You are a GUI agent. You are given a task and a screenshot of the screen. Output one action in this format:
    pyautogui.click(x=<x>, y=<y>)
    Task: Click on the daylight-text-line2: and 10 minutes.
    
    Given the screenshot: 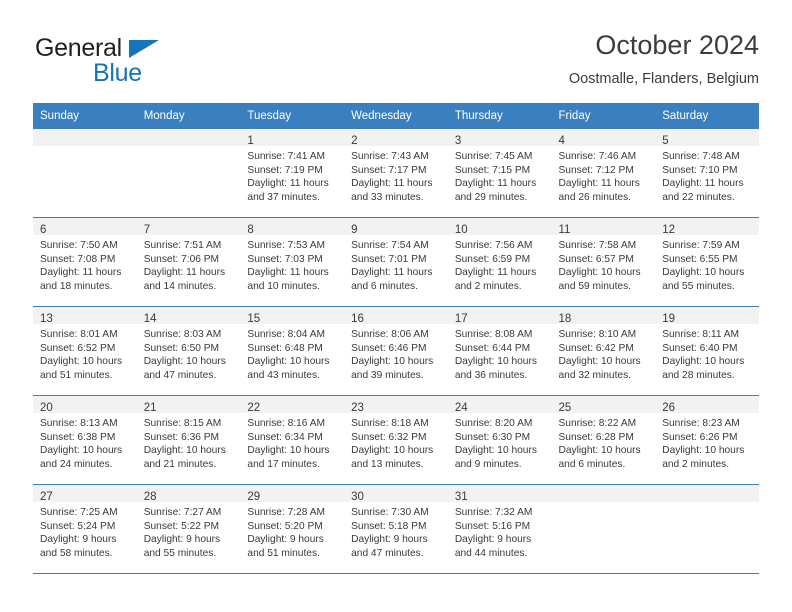 What is the action you would take?
    pyautogui.click(x=283, y=286)
    